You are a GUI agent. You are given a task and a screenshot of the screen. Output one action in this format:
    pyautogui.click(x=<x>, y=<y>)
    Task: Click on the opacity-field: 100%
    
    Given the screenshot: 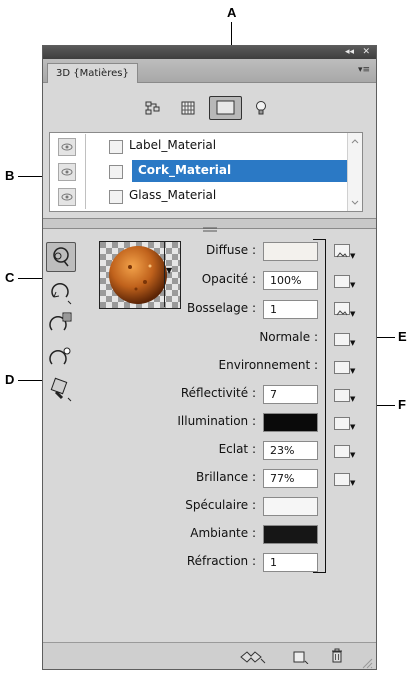 What is the action you would take?
    pyautogui.click(x=290, y=280)
    